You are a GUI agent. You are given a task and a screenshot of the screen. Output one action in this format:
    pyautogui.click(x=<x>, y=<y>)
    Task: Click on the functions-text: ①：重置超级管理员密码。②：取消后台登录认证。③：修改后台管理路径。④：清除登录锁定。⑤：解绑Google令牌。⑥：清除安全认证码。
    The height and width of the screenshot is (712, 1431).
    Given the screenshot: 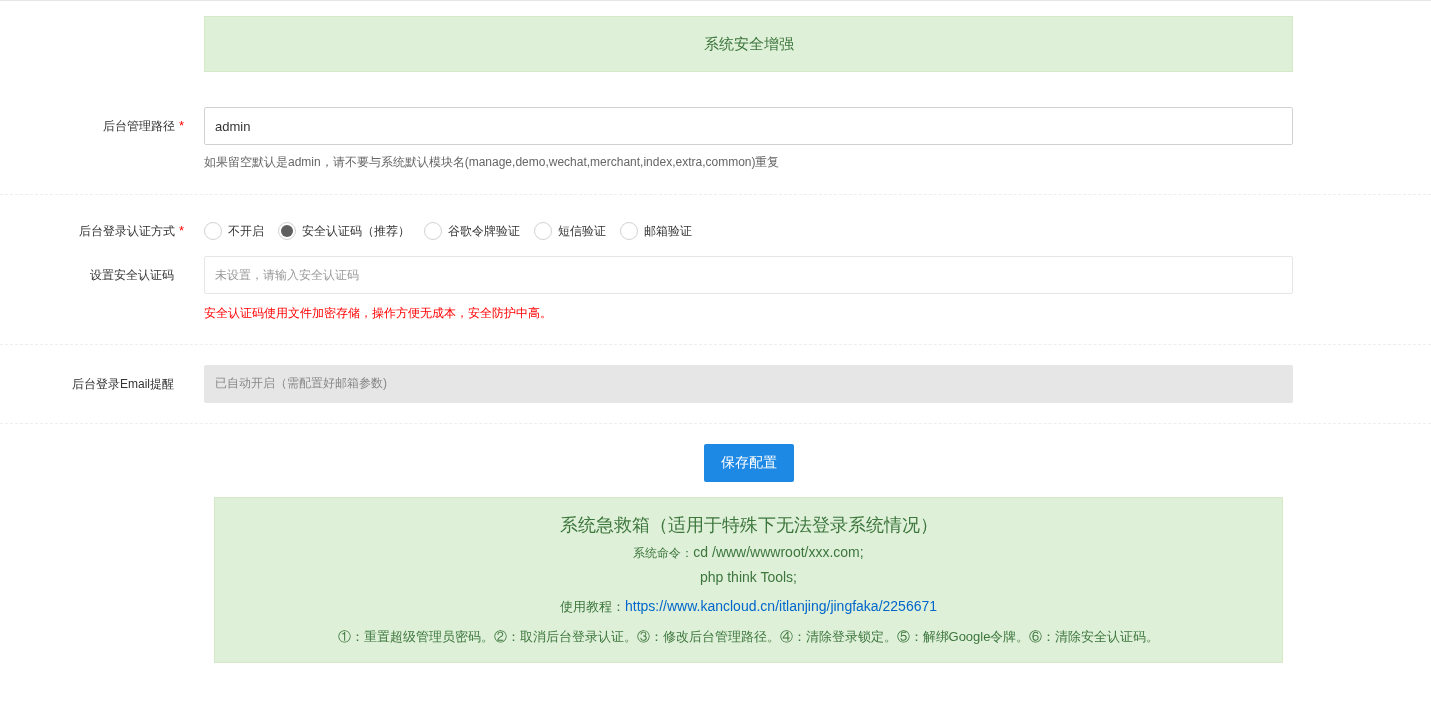 What is the action you would take?
    pyautogui.click(x=748, y=636)
    